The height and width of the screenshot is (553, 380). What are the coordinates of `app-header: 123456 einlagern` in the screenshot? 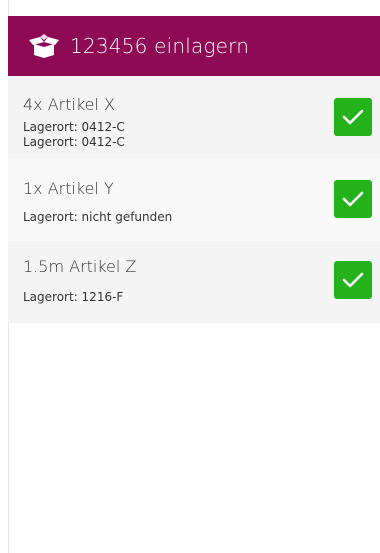 It's located at (194, 46).